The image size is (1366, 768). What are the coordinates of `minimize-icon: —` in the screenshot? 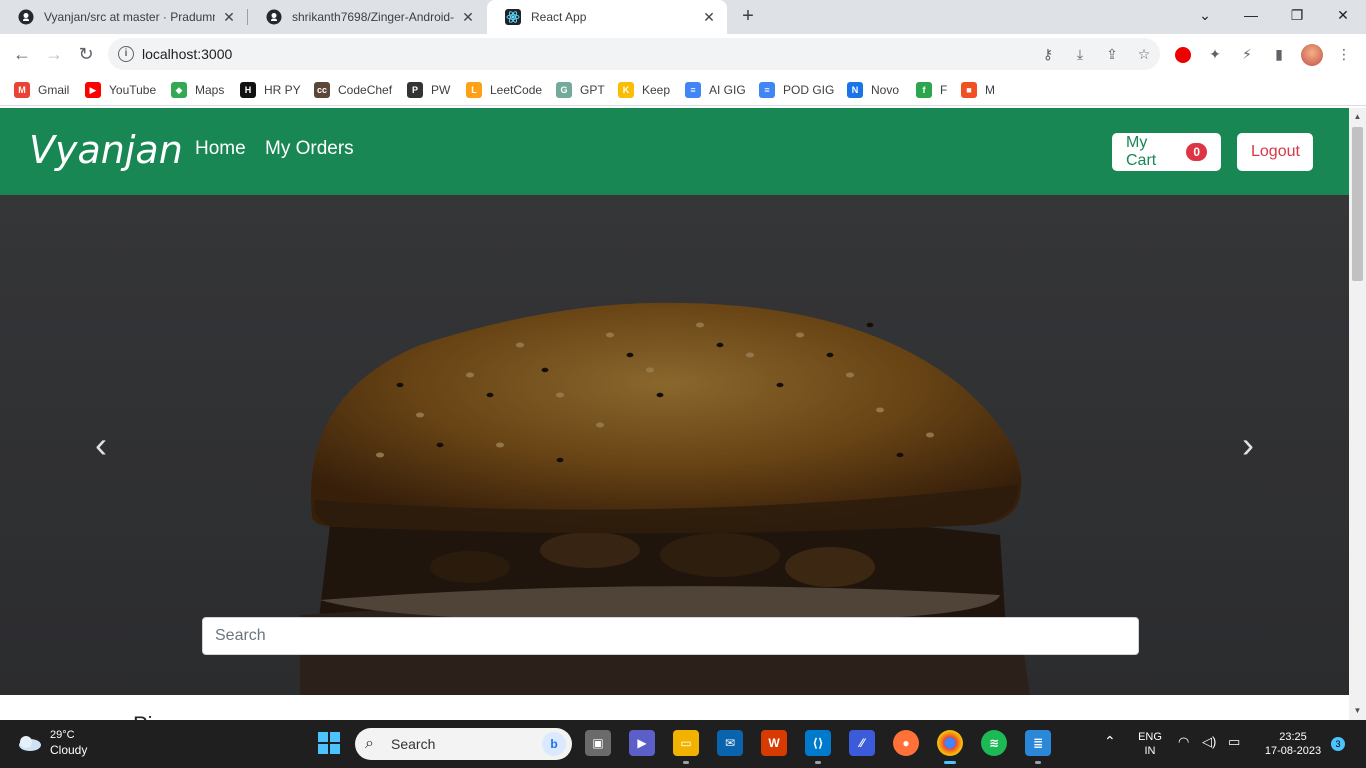 It's located at (1251, 15).